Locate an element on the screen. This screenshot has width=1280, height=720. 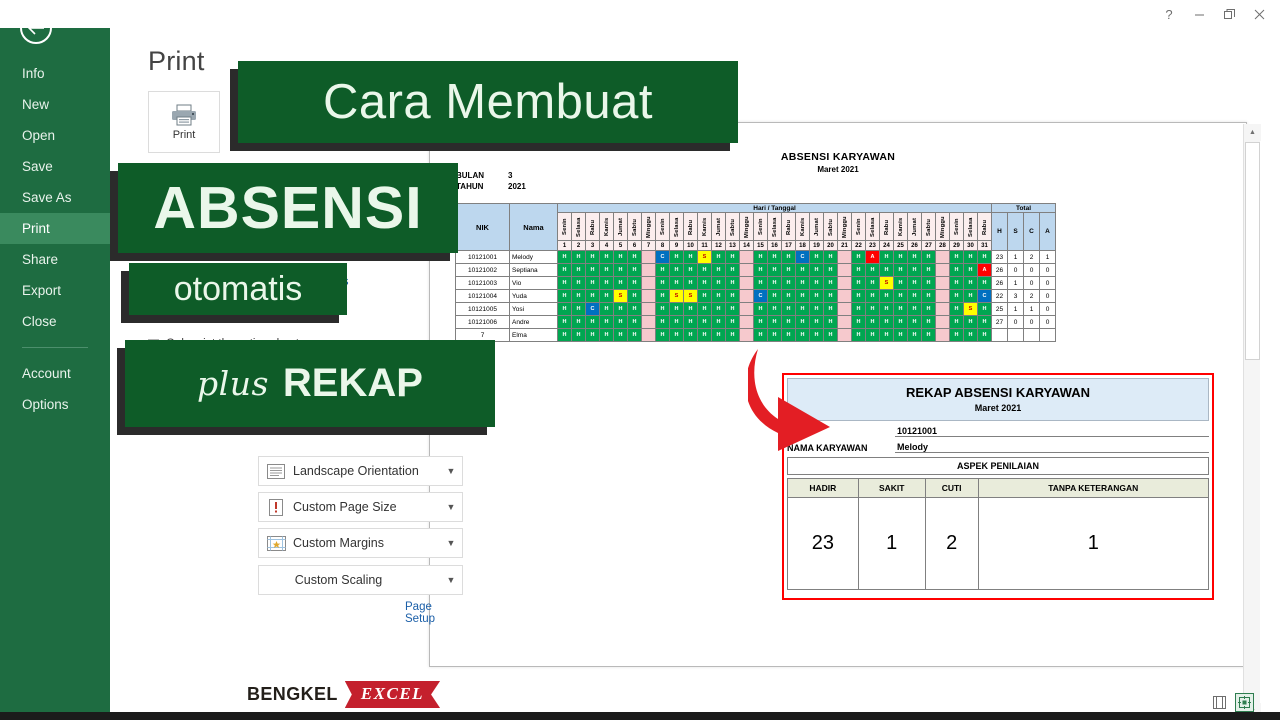
restore-icon is located at coordinates (1229, 14).